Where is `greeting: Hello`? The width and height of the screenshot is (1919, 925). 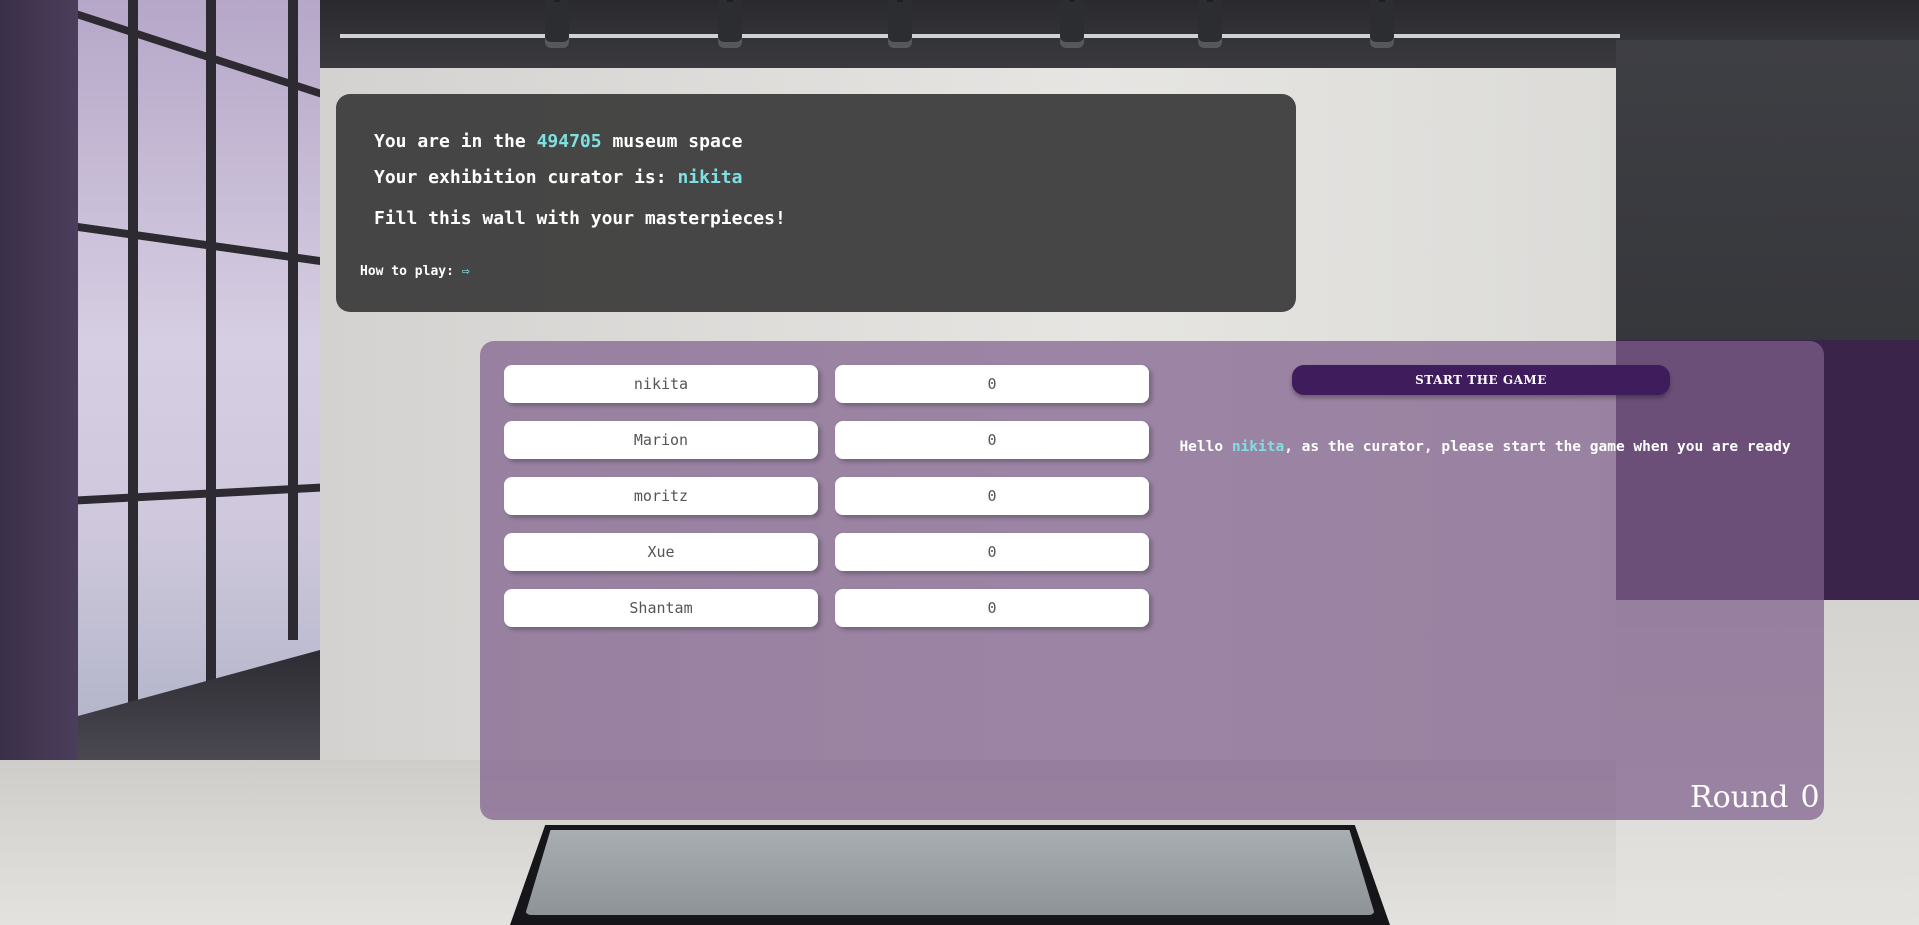
greeting: Hello is located at coordinates (1201, 447).